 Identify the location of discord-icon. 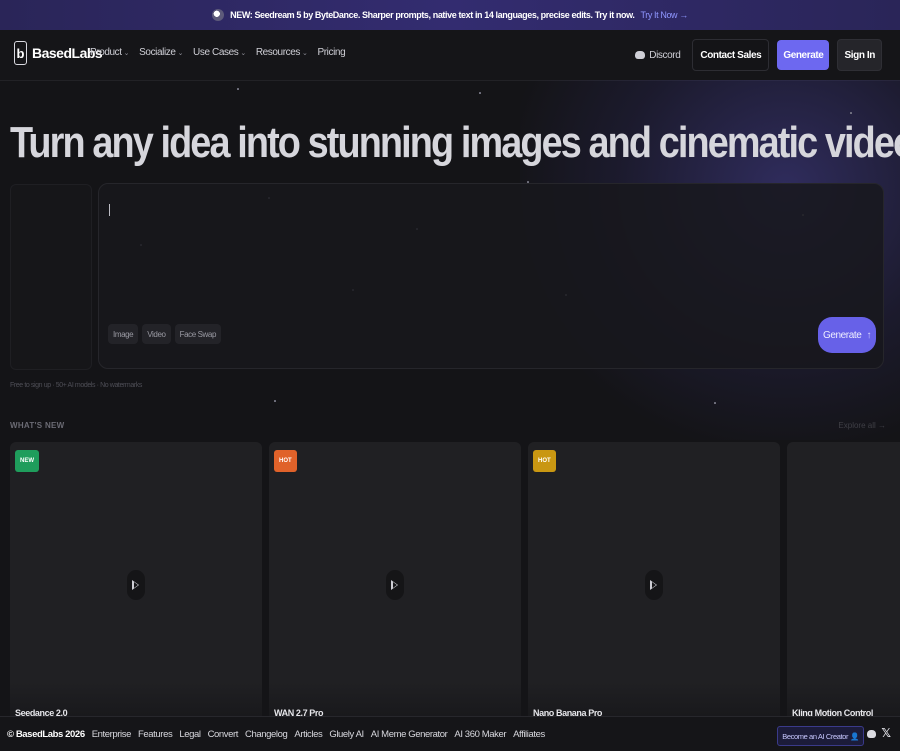
(640, 55).